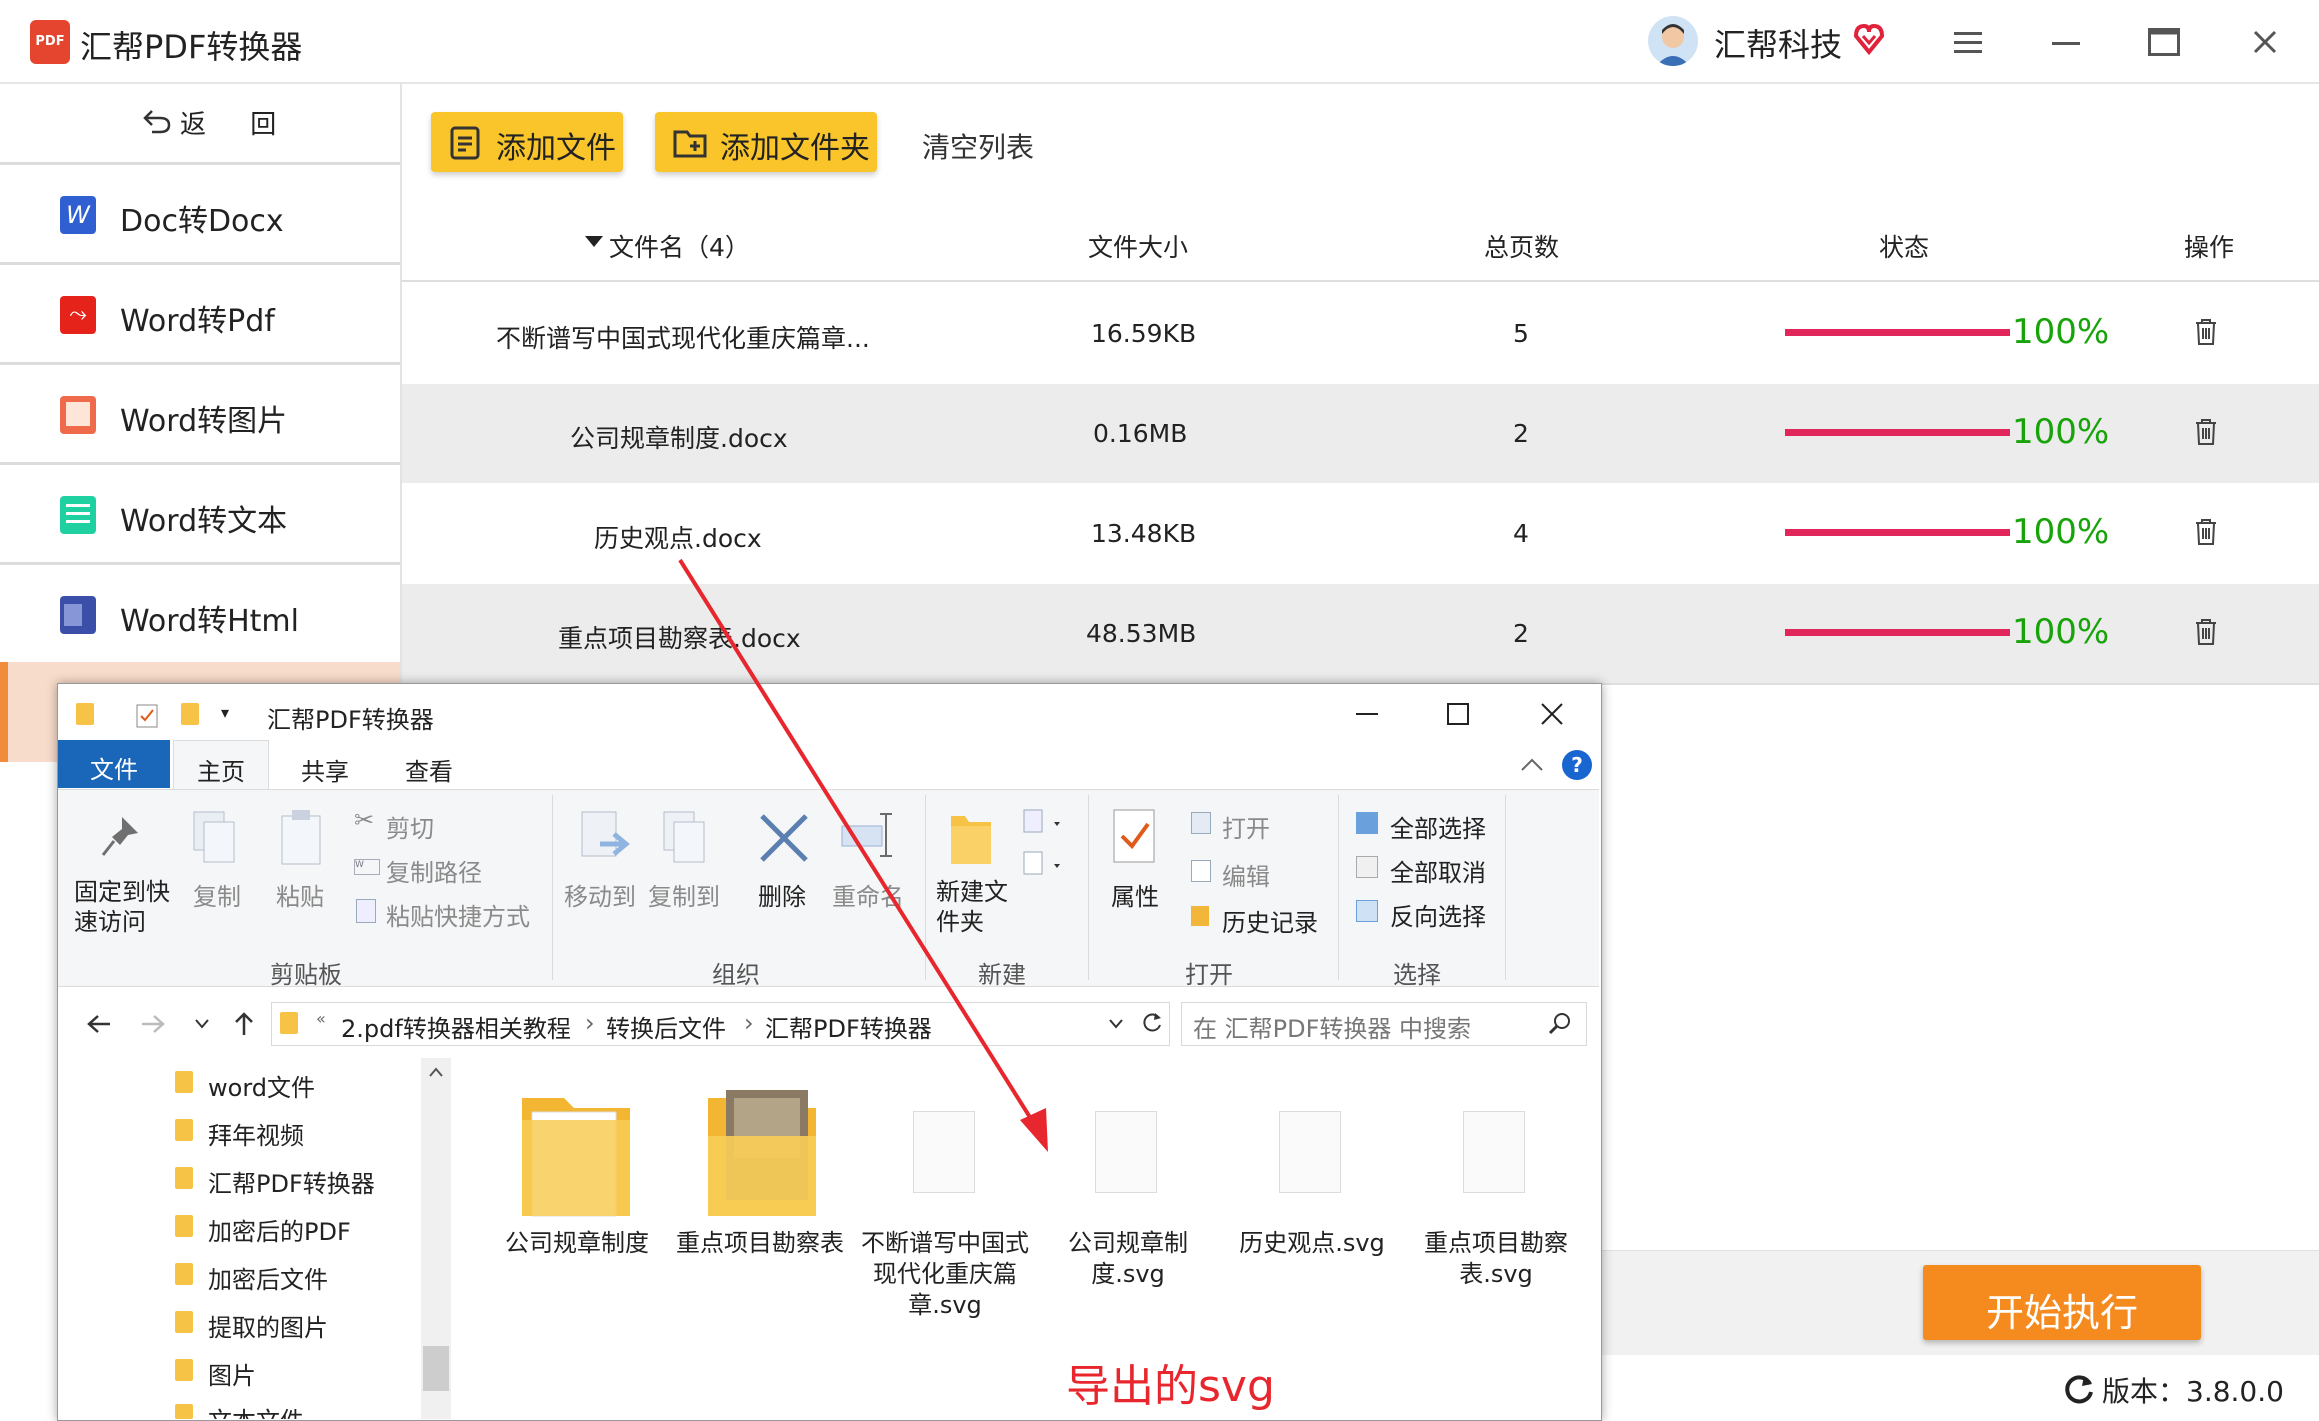 Image resolution: width=2319 pixels, height=1421 pixels. I want to click on file-name-label: 公司规章制度.svg, so click(1128, 1258).